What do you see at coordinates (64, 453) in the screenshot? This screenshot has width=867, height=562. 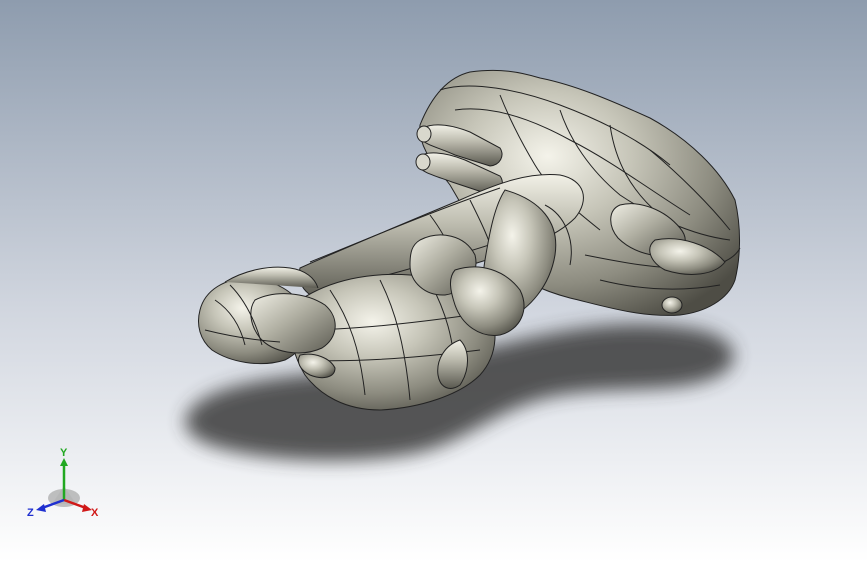 I see `y-axis-label: Y` at bounding box center [64, 453].